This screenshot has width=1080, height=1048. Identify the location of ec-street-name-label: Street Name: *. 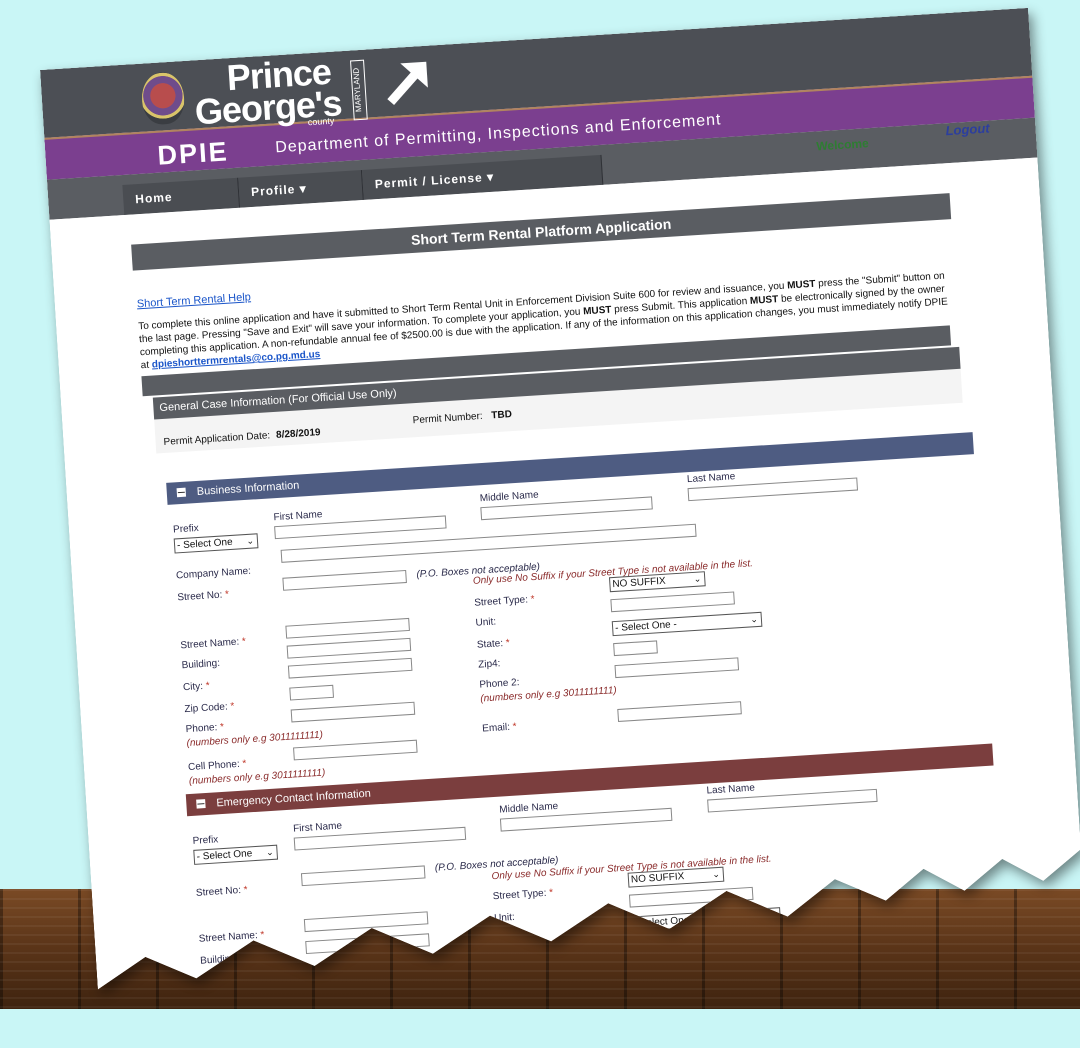
(231, 937).